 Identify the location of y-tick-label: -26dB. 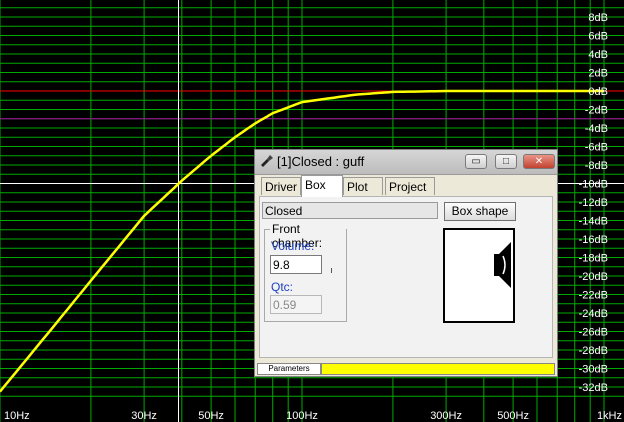
(593, 333).